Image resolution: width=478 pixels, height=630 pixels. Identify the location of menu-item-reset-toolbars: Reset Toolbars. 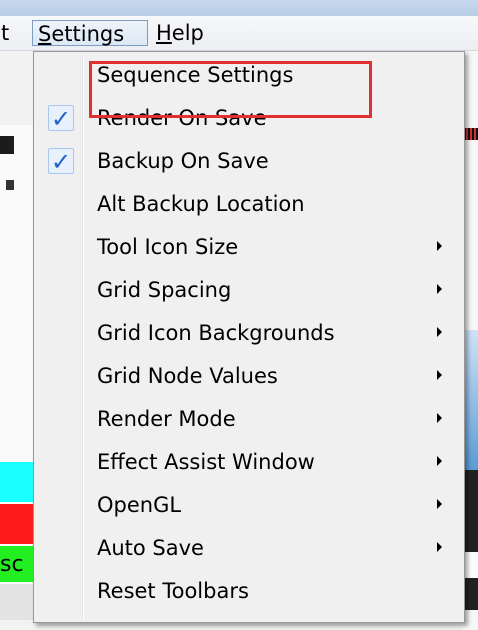
(249, 592).